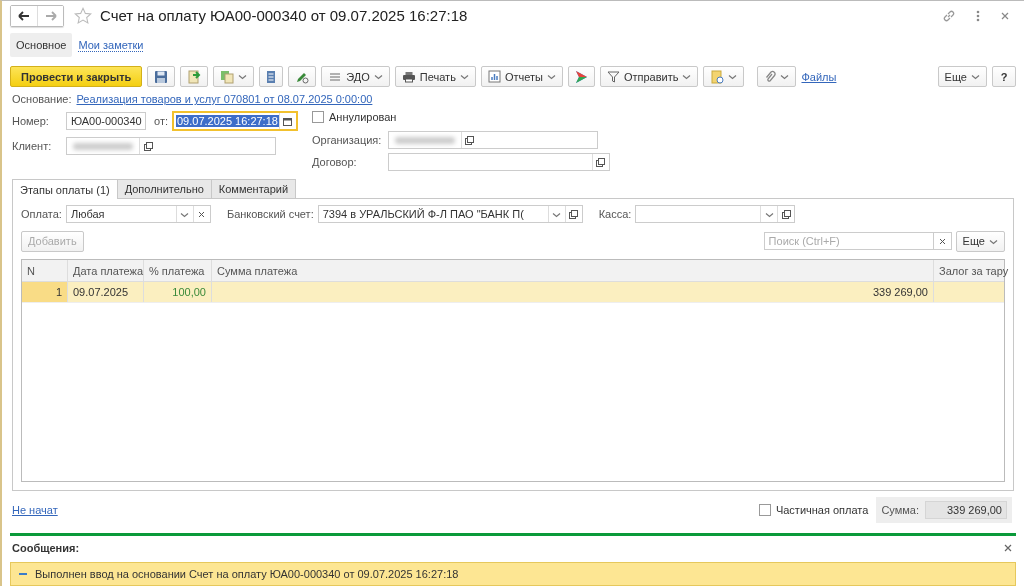 The image size is (1024, 586). Describe the element at coordinates (347, 140) in the screenshot. I see `organization-label: Организация:` at that location.